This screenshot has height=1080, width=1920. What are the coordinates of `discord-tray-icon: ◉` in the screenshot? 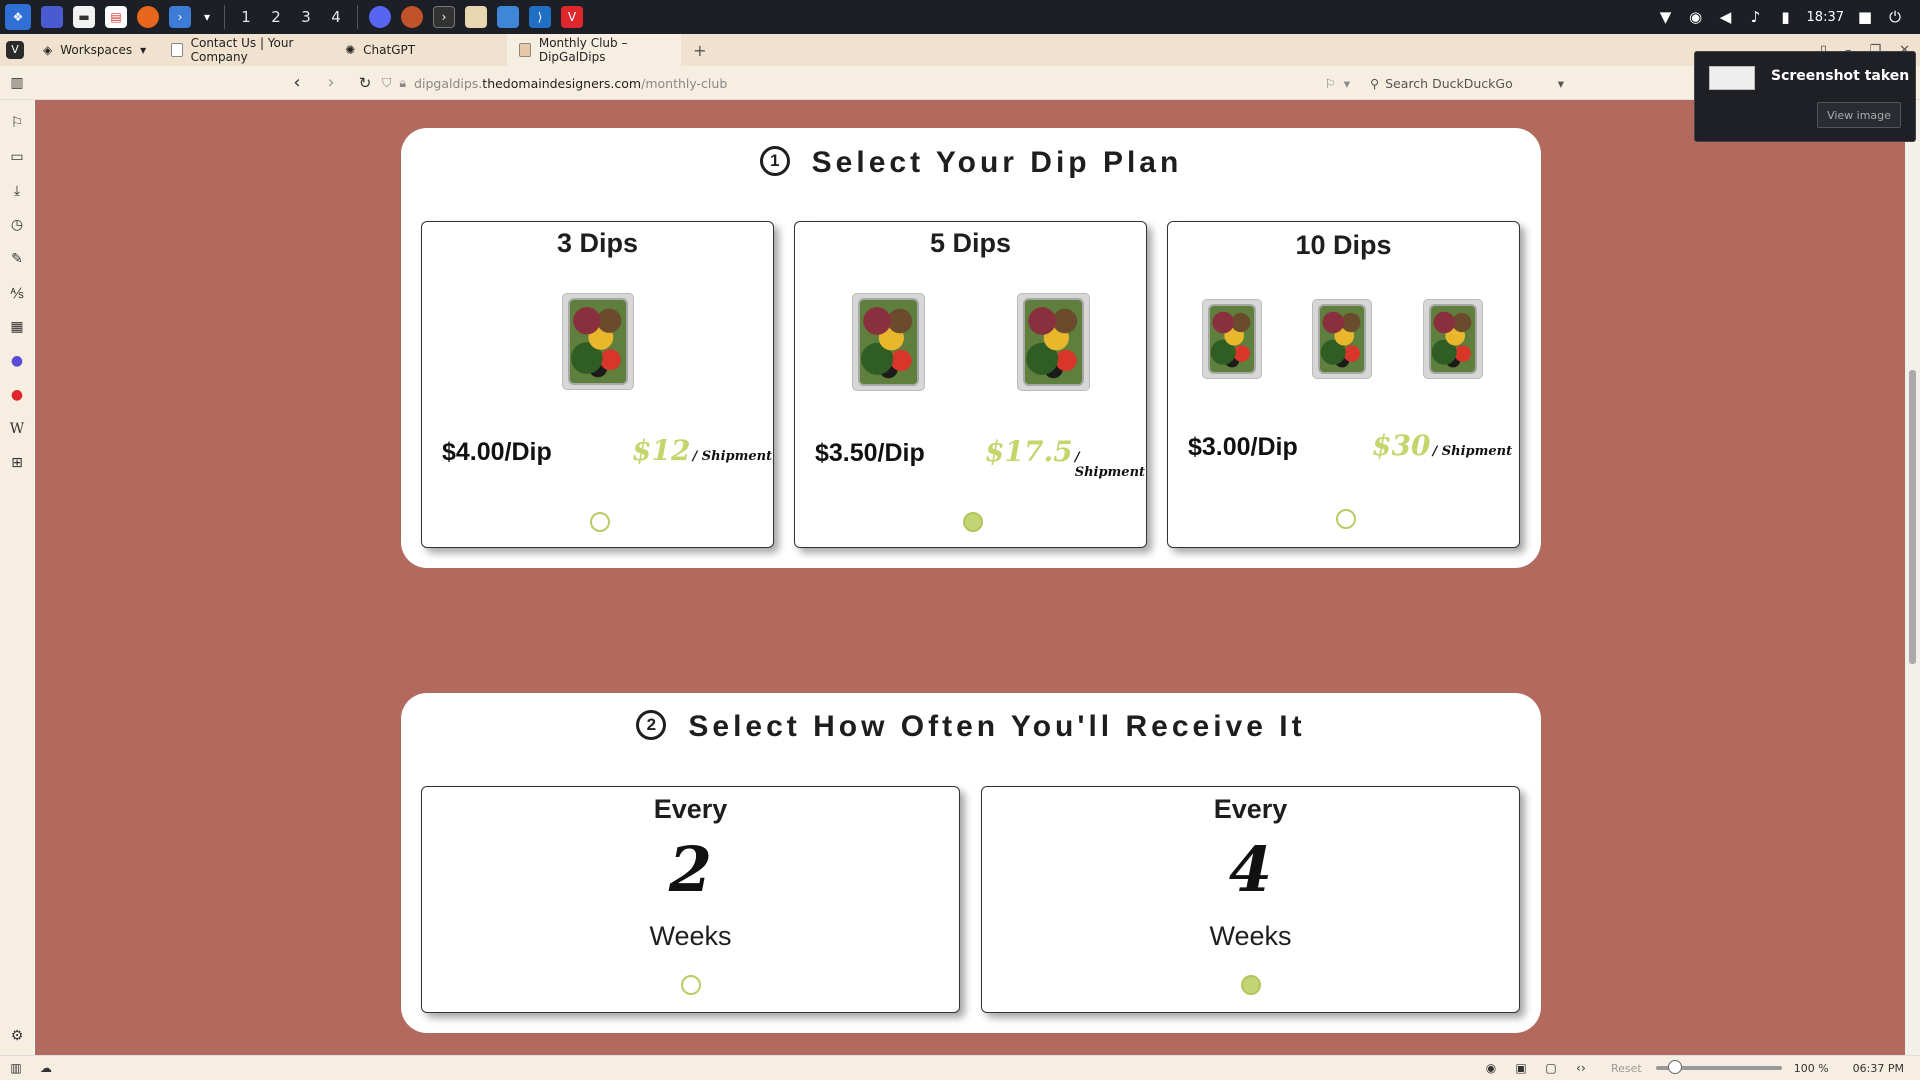 It's located at (1696, 17).